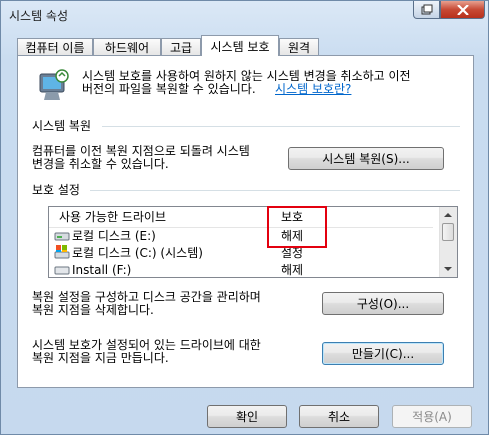  Describe the element at coordinates (448, 232) in the screenshot. I see `scroll-thumb` at that location.